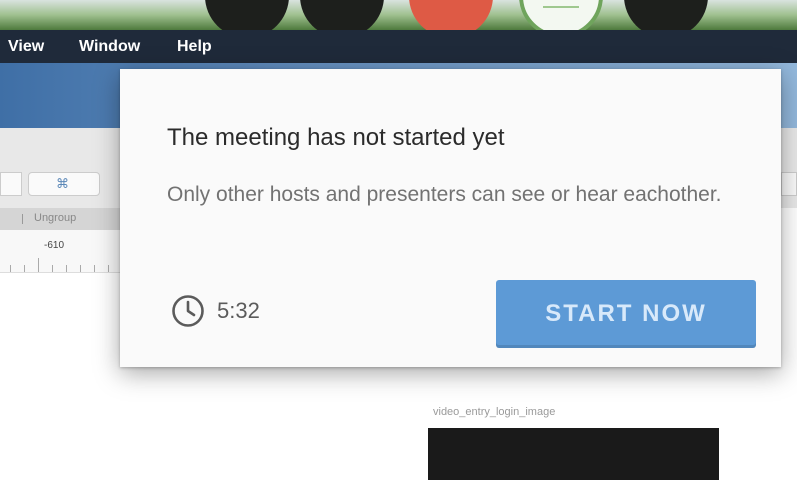 The height and width of the screenshot is (480, 797). What do you see at coordinates (188, 311) in the screenshot?
I see `clock-icon` at bounding box center [188, 311].